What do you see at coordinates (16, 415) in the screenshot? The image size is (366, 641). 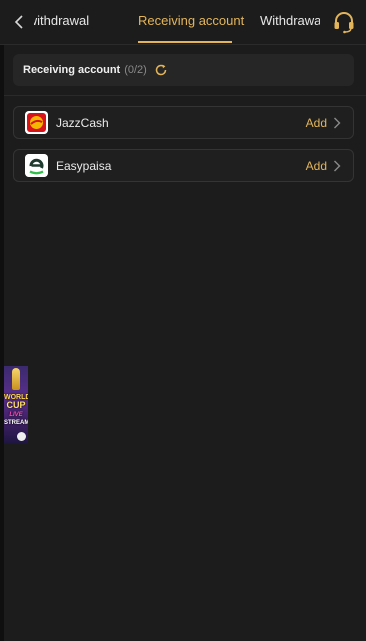 I see `promo-line-3: LIVE` at bounding box center [16, 415].